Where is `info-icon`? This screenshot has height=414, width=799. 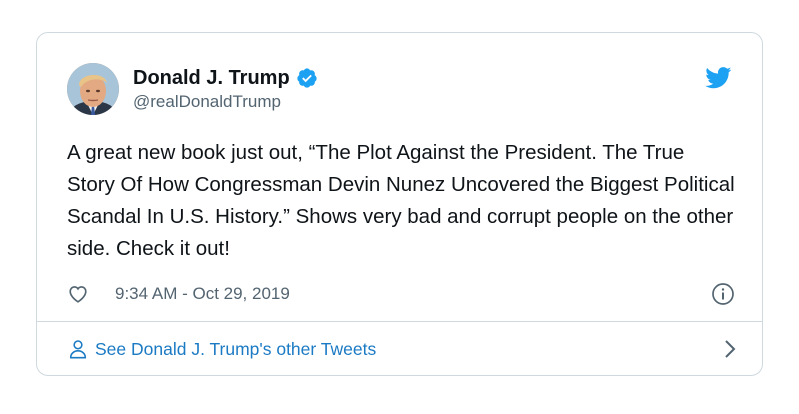
info-icon is located at coordinates (723, 294).